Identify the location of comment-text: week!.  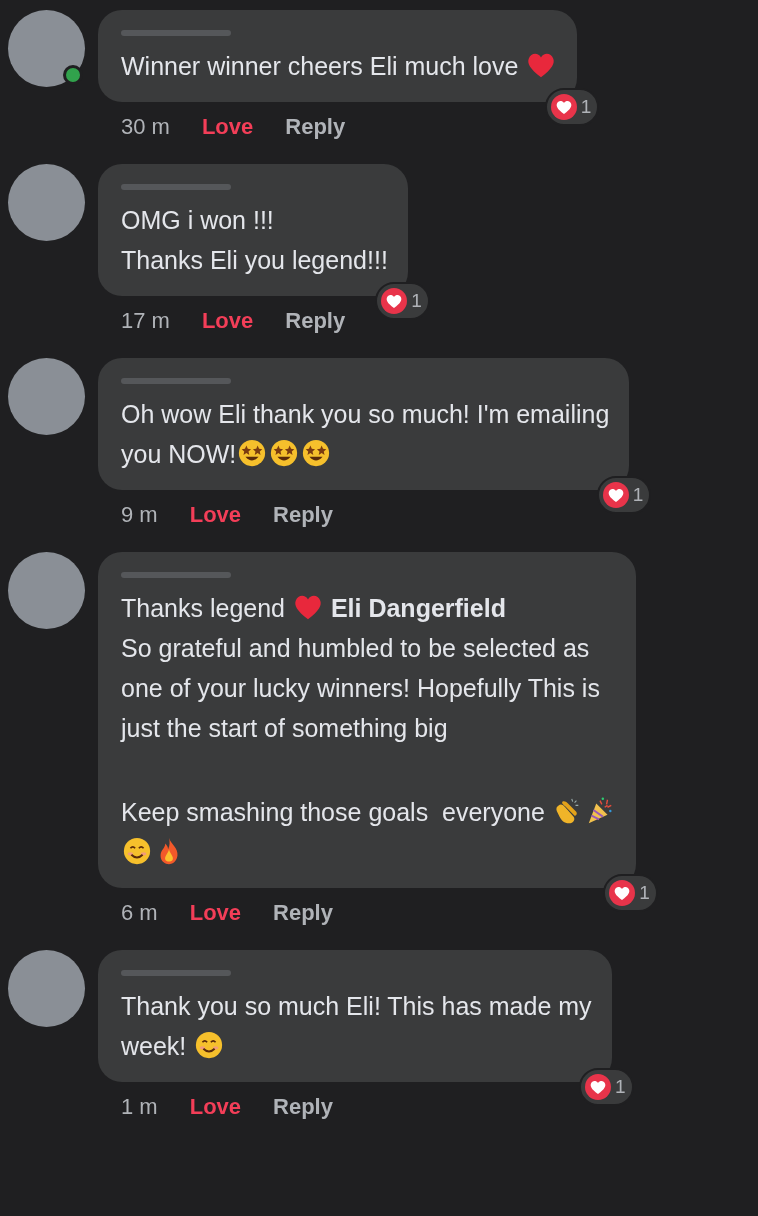
(154, 1046).